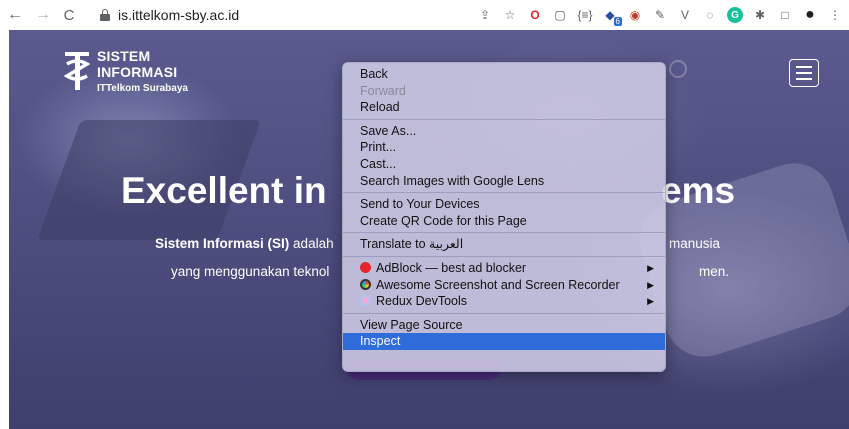 The height and width of the screenshot is (429, 849). I want to click on menu-toggle-button, so click(804, 73).